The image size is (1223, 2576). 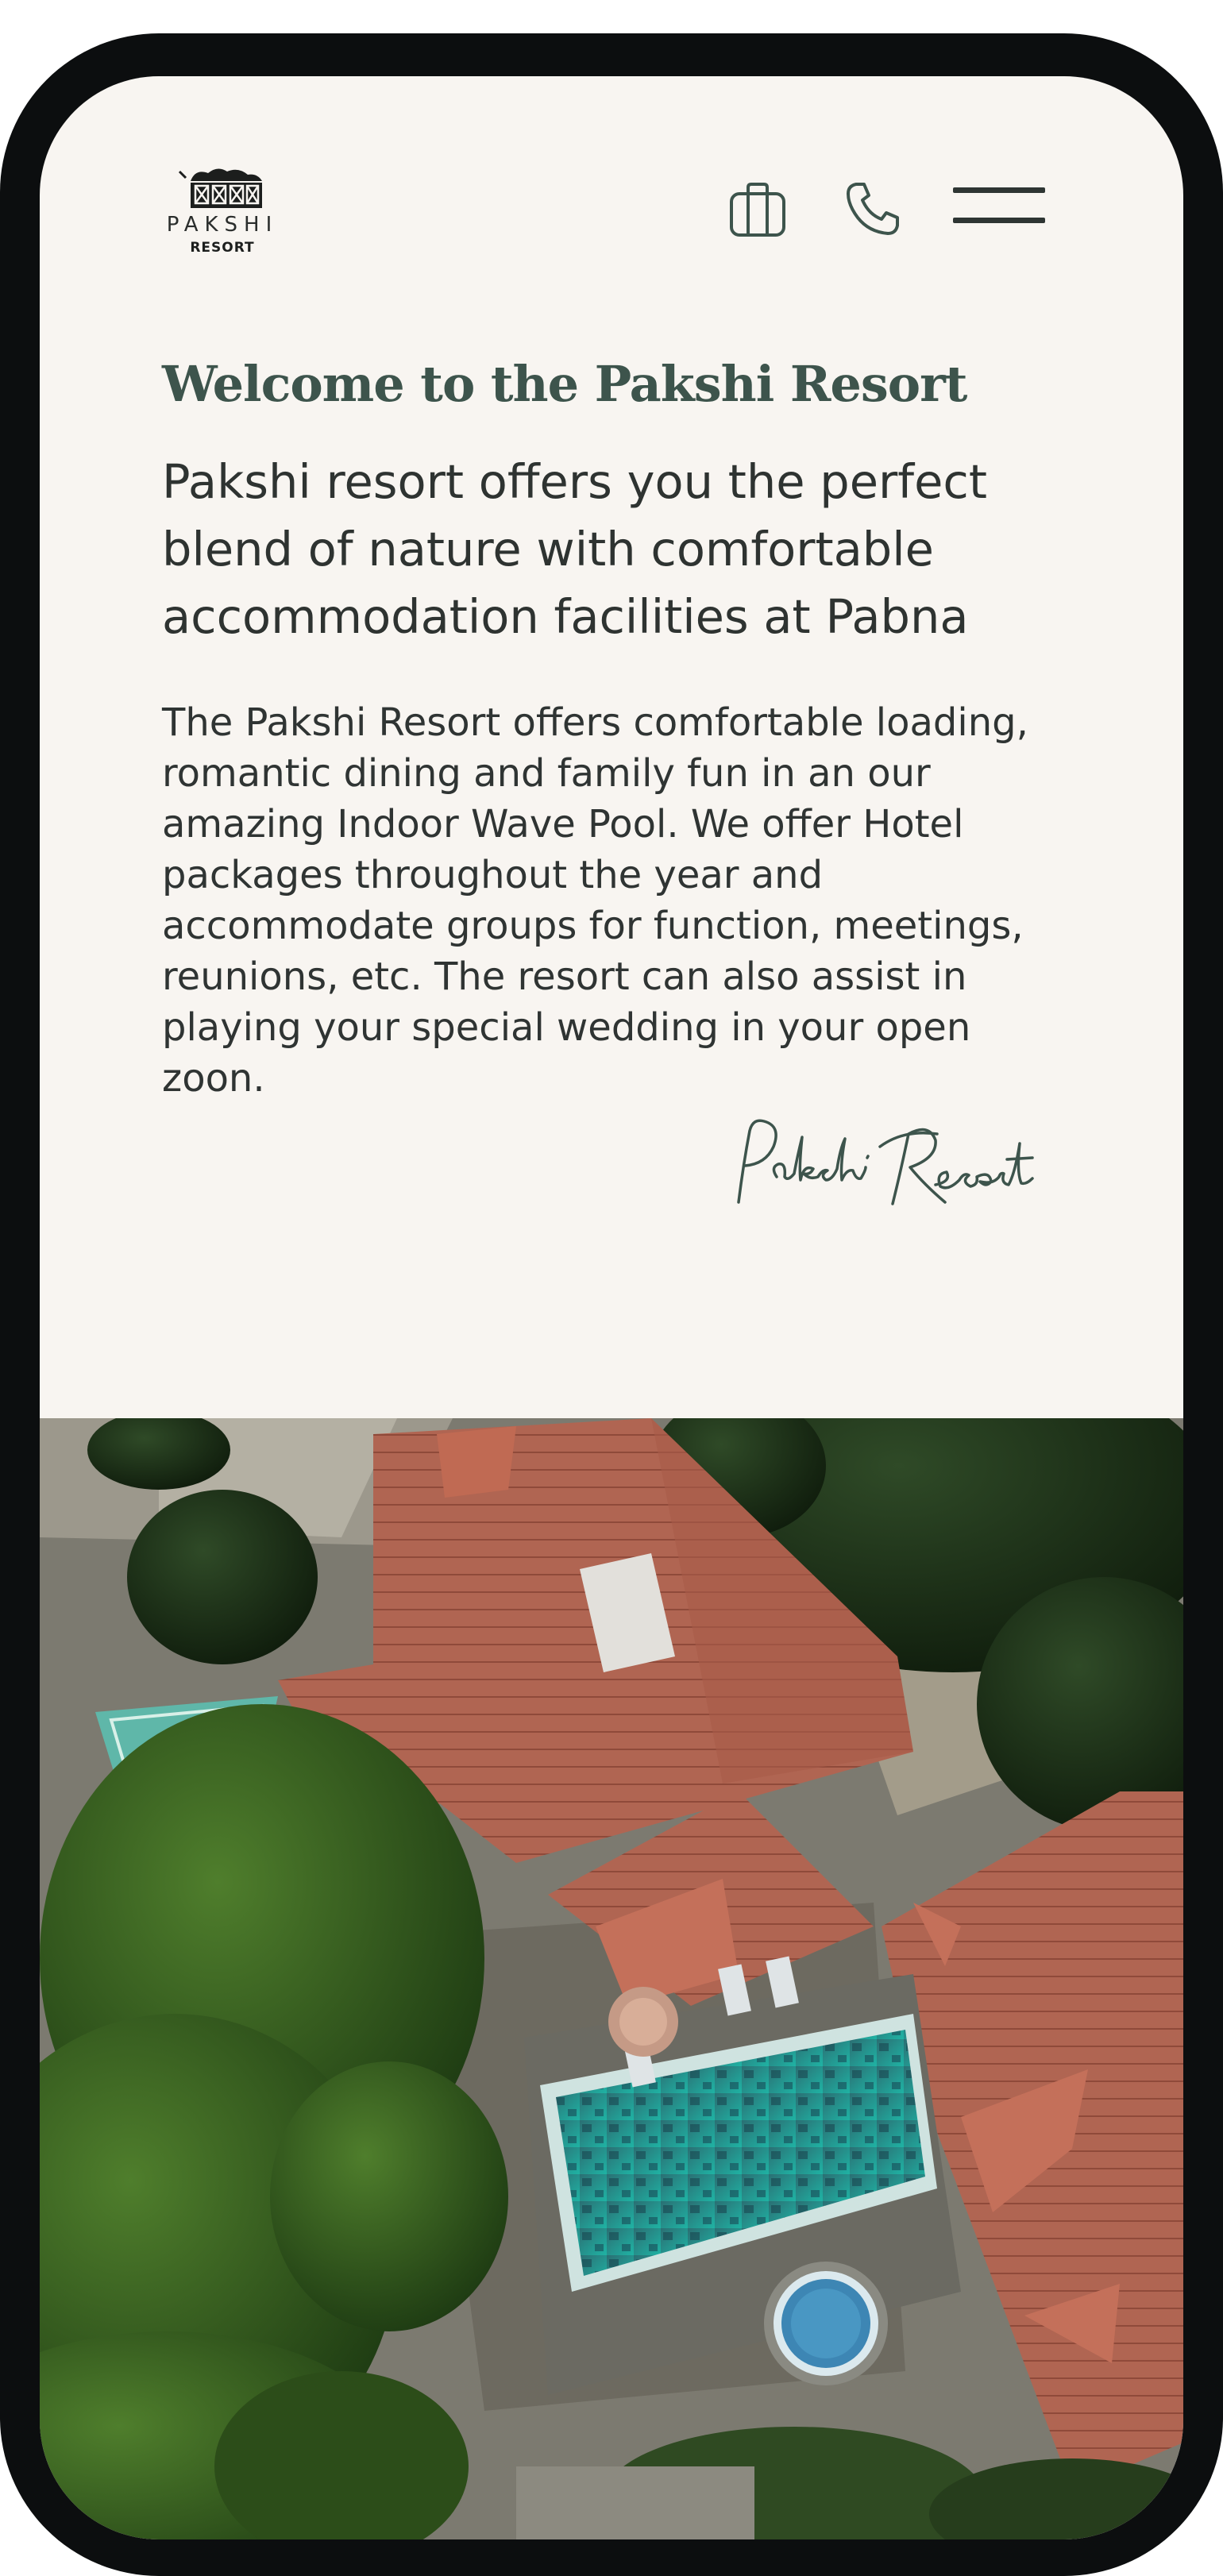 I want to click on signature-image, so click(x=885, y=1162).